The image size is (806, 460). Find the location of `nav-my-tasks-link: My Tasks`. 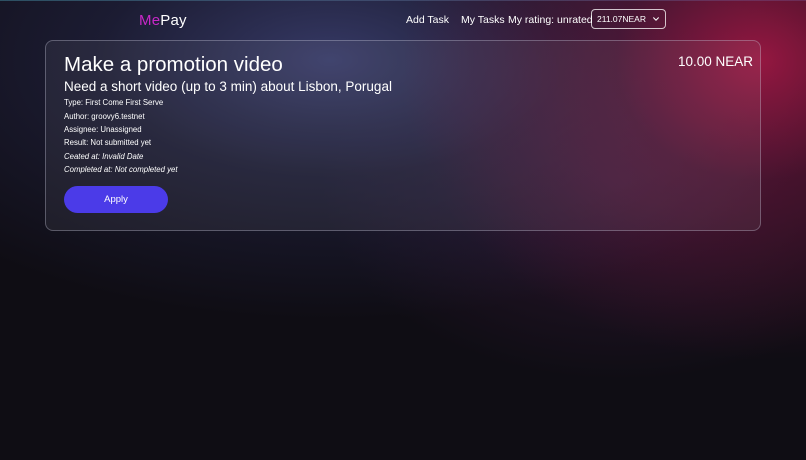

nav-my-tasks-link: My Tasks is located at coordinates (483, 20).